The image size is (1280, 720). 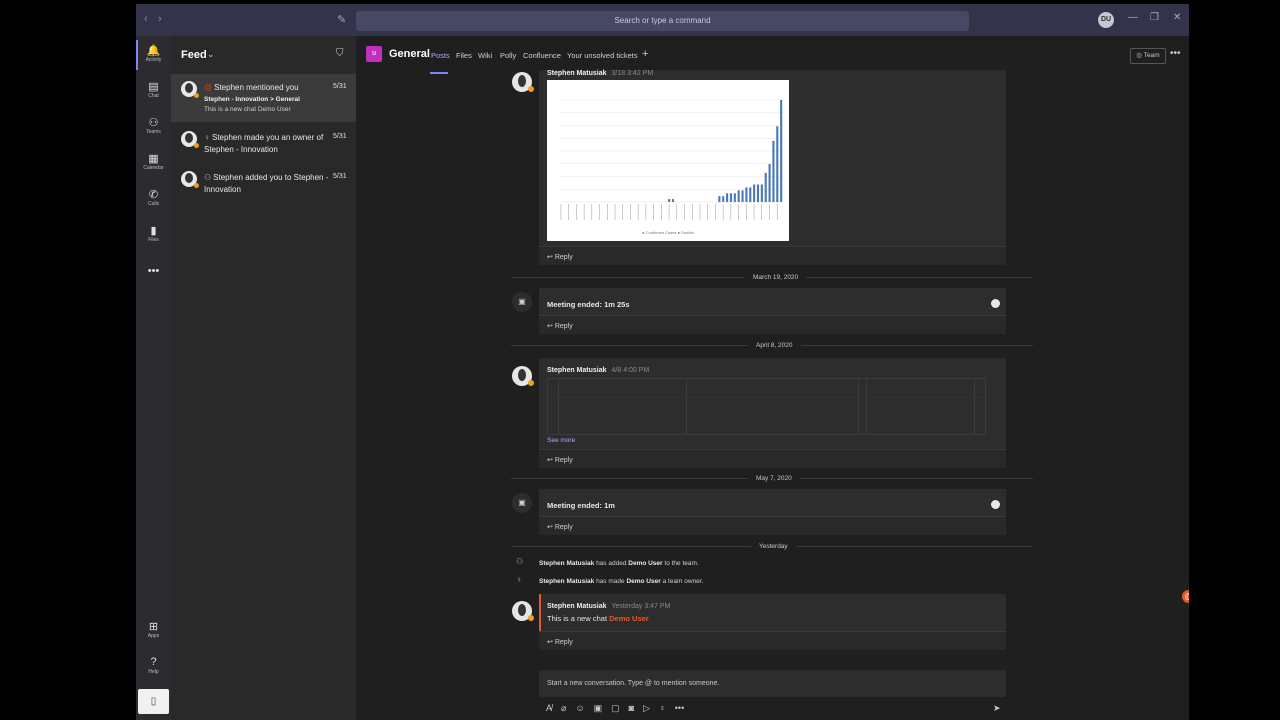 What do you see at coordinates (578, 618) in the screenshot?
I see `message-text: This is a new chat` at bounding box center [578, 618].